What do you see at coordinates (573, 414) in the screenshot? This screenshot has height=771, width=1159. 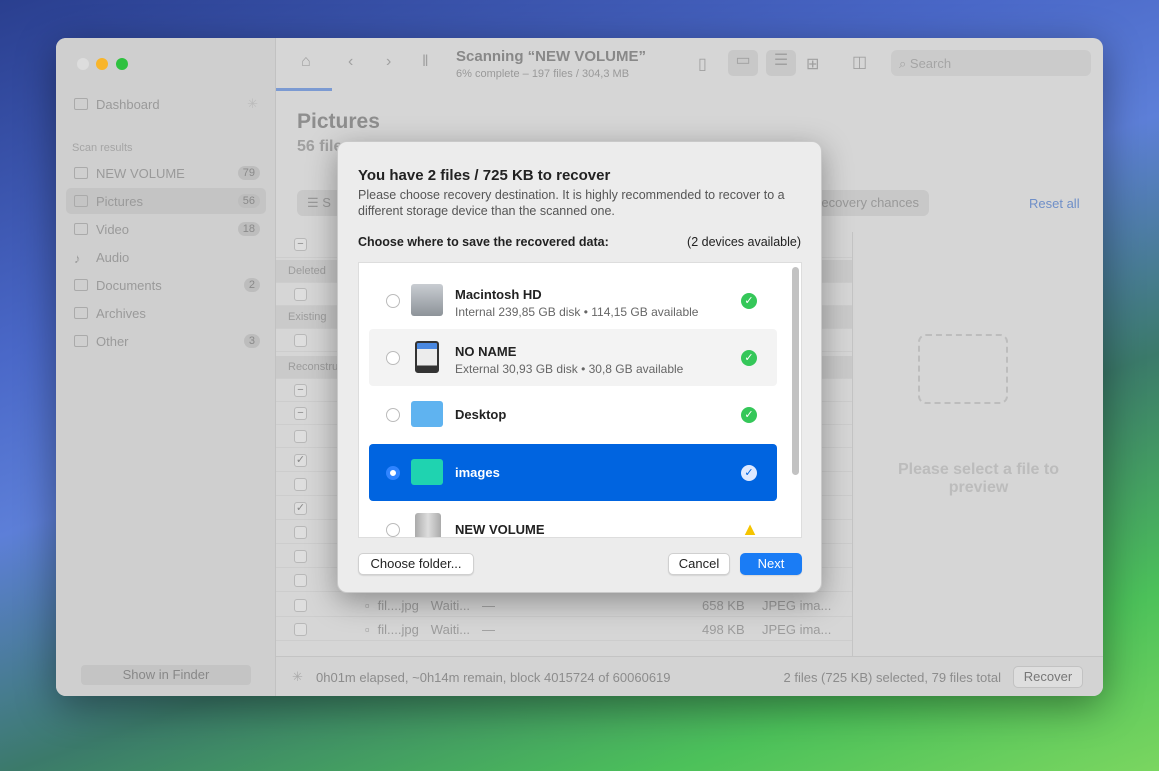 I see `destination-desktop: Desktop ✓` at bounding box center [573, 414].